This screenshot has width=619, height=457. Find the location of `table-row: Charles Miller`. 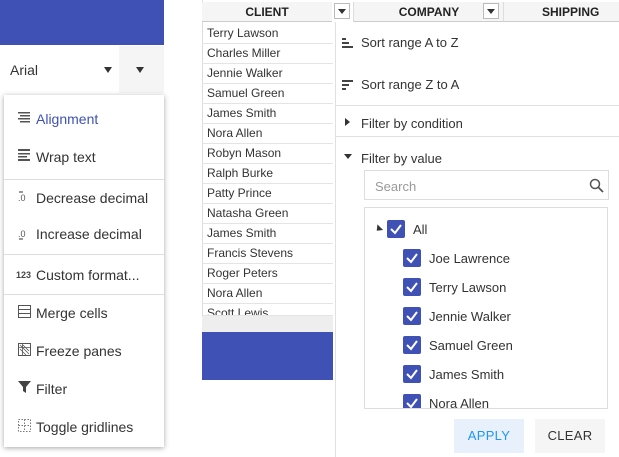

table-row: Charles Miller is located at coordinates (267, 53).